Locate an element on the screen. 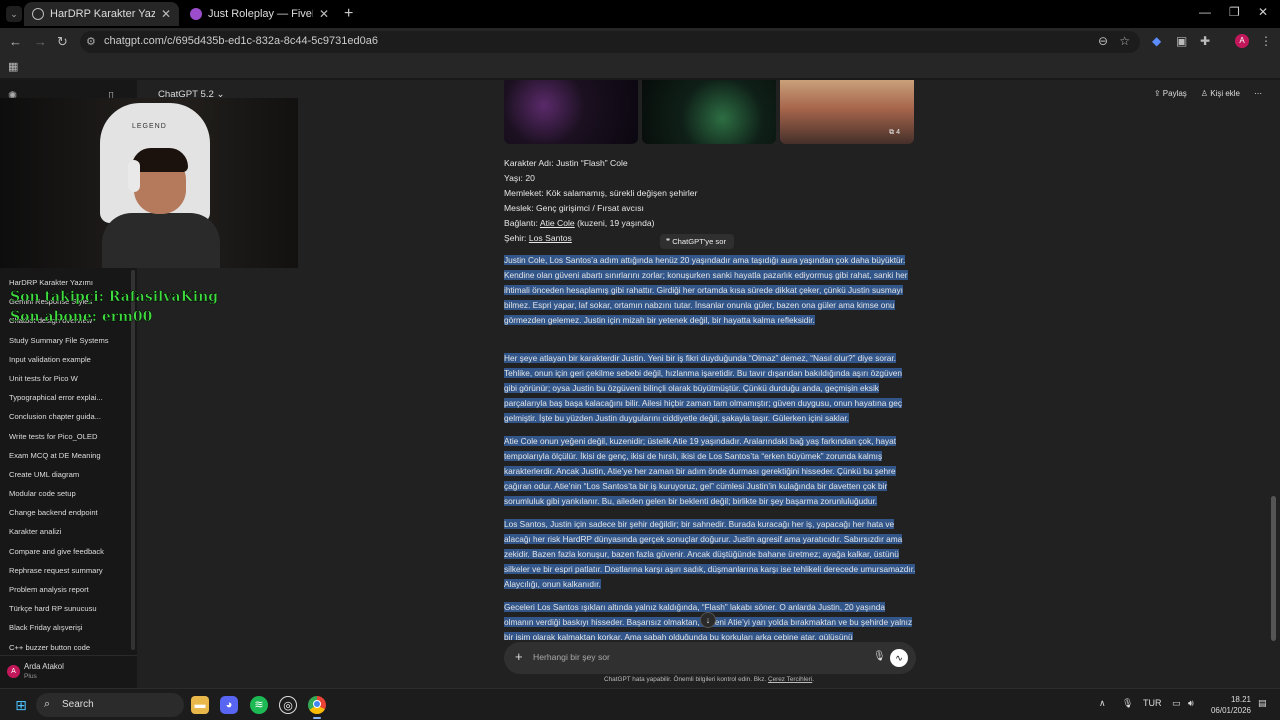  justrp-icon is located at coordinates (196, 14).